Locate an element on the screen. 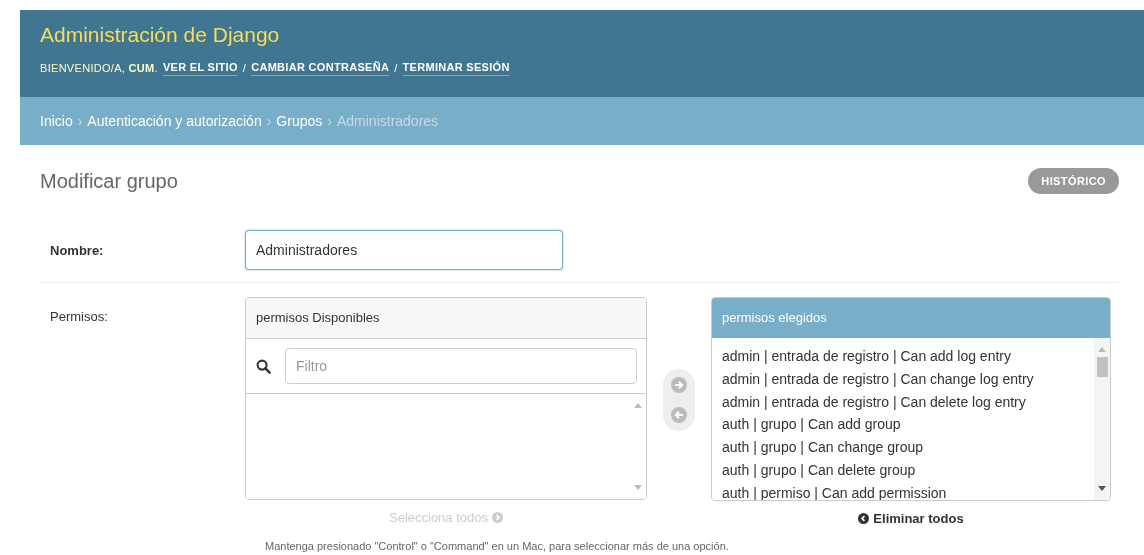 This screenshot has width=1144, height=555. breadcrumb-current: Administradores is located at coordinates (387, 121).